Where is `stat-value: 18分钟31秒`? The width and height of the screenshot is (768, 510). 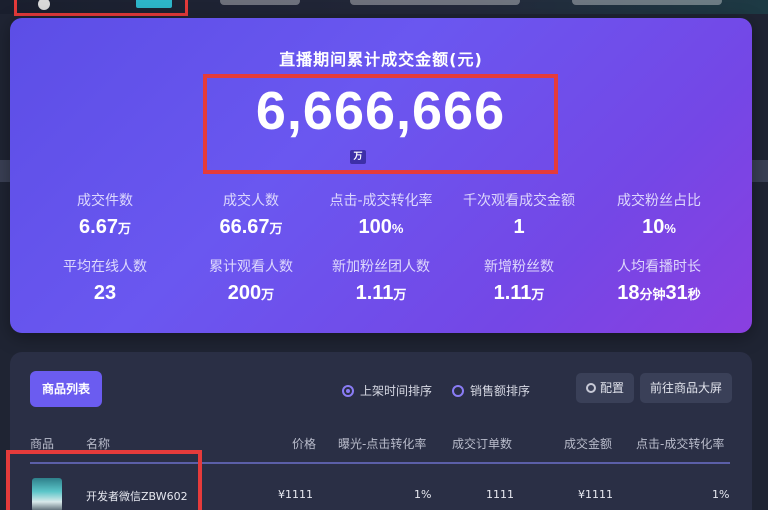 stat-value: 18分钟31秒 is located at coordinates (659, 293).